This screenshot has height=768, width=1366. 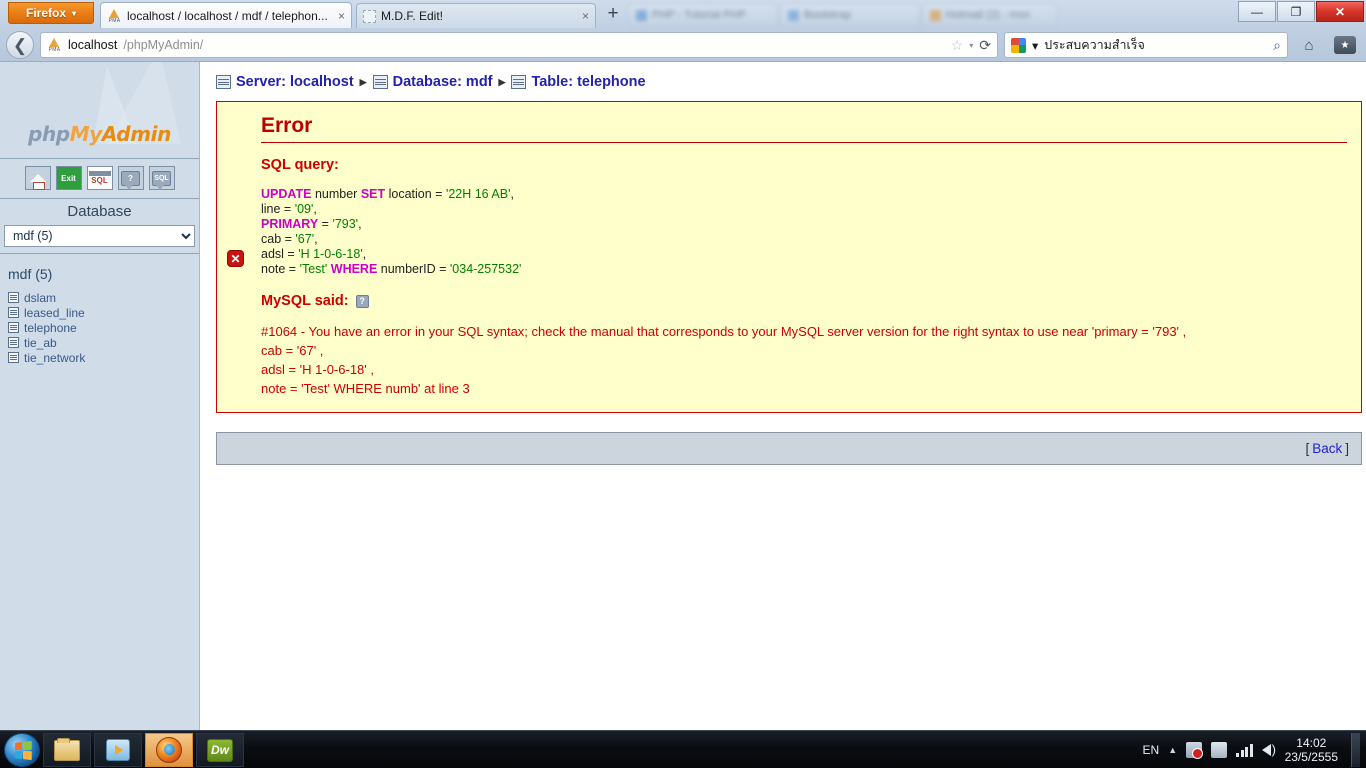 I want to click on bookmarks-button: ★, so click(x=1345, y=45).